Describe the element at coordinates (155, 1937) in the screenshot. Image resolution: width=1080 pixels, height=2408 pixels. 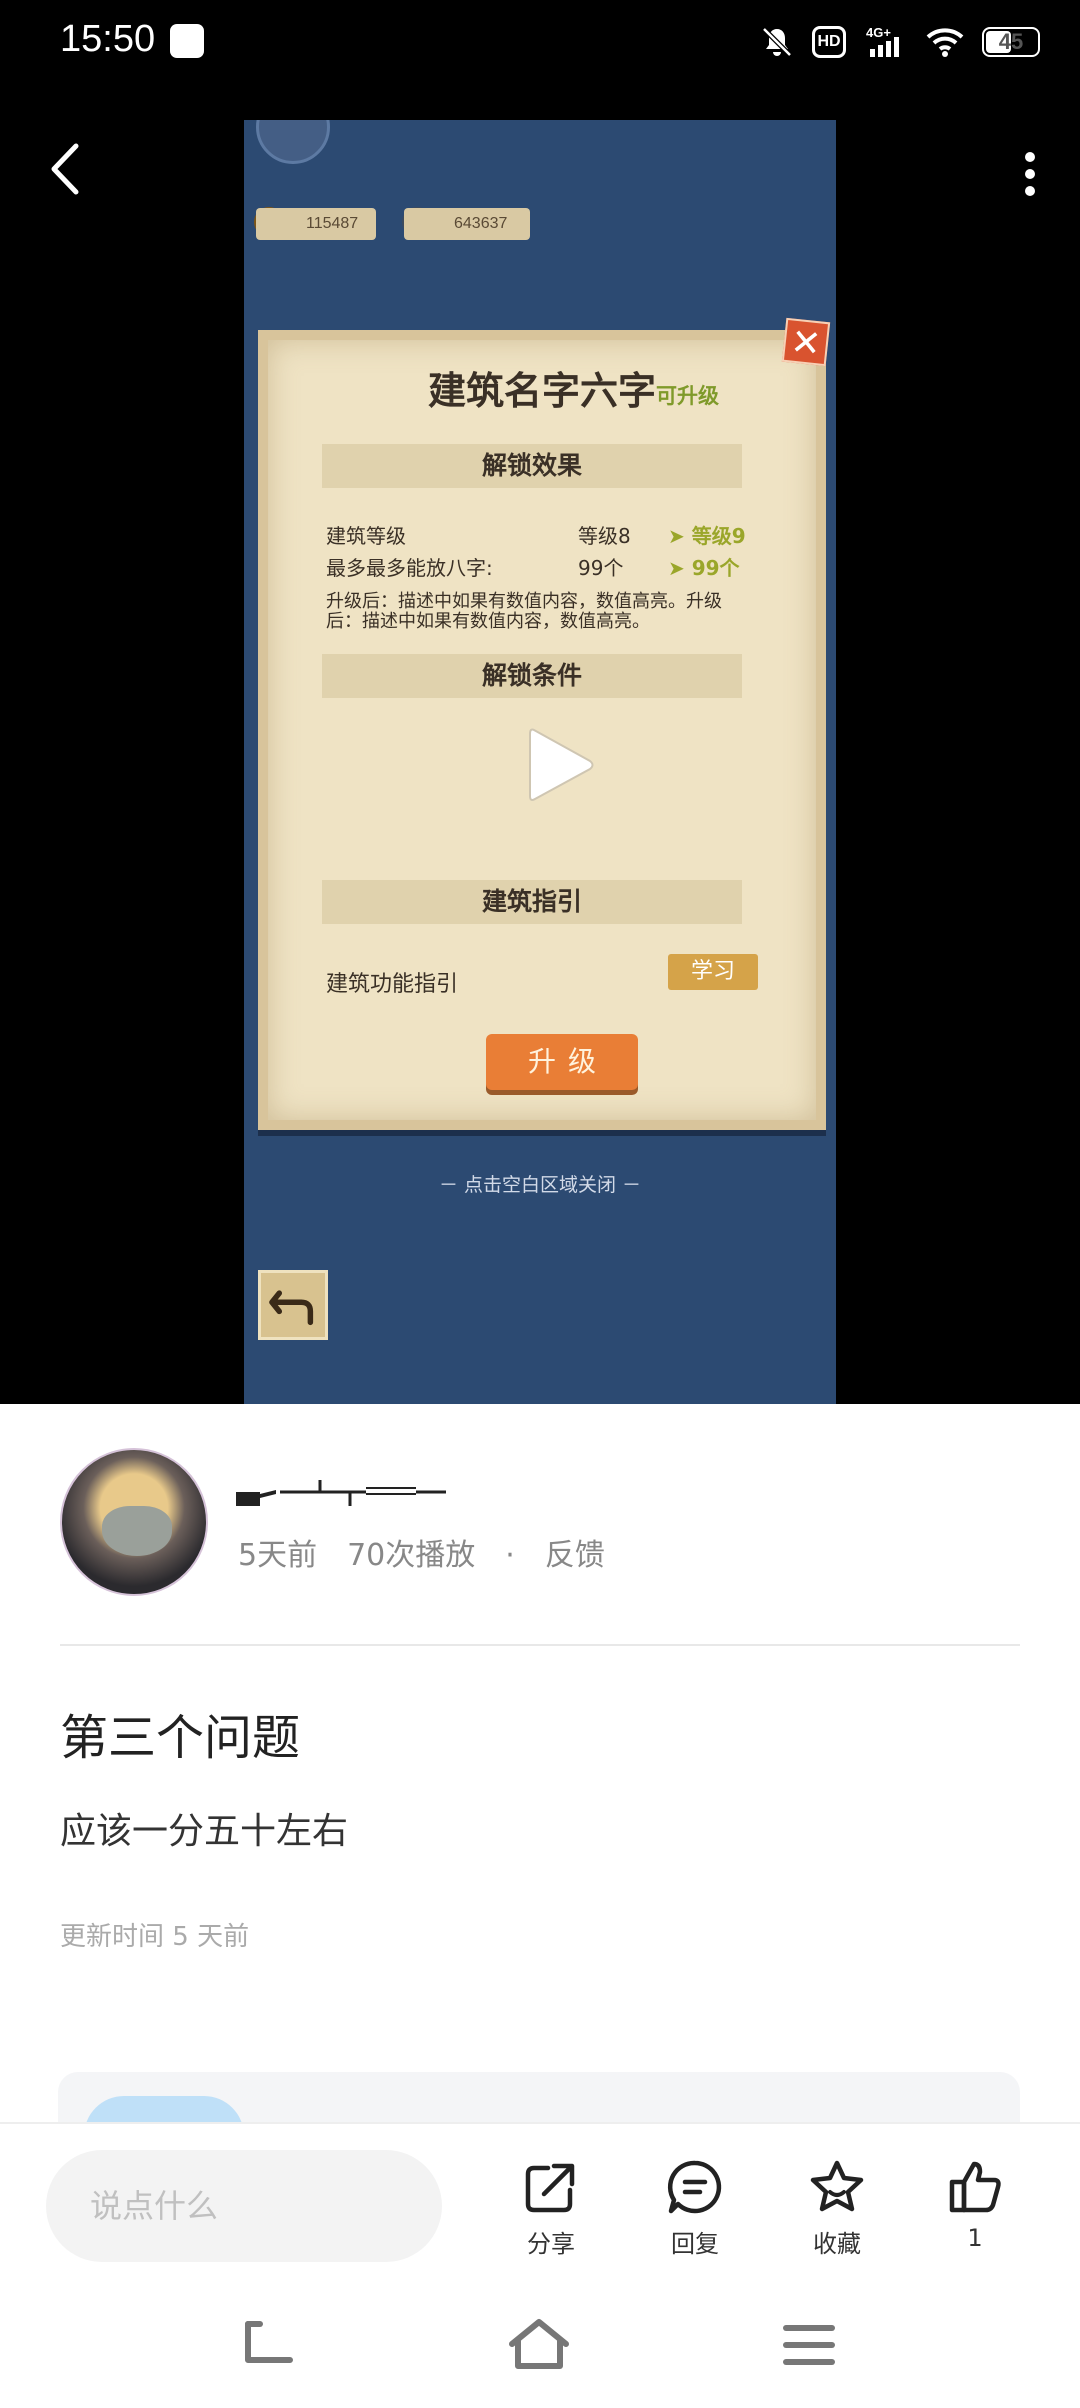
I see `update-time: 更新时间 5 天前` at that location.